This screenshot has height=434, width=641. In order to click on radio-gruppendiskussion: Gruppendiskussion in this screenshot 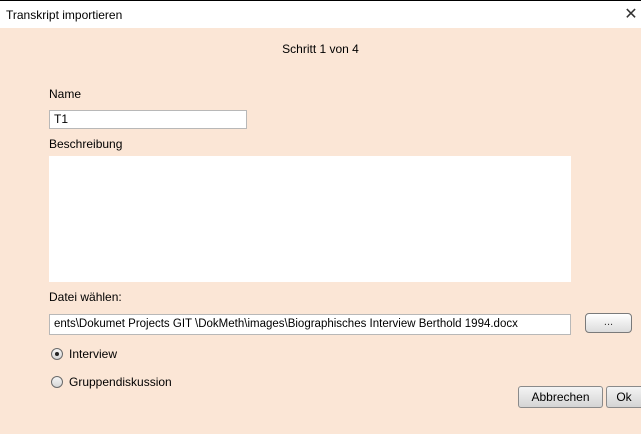, I will do `click(111, 382)`.